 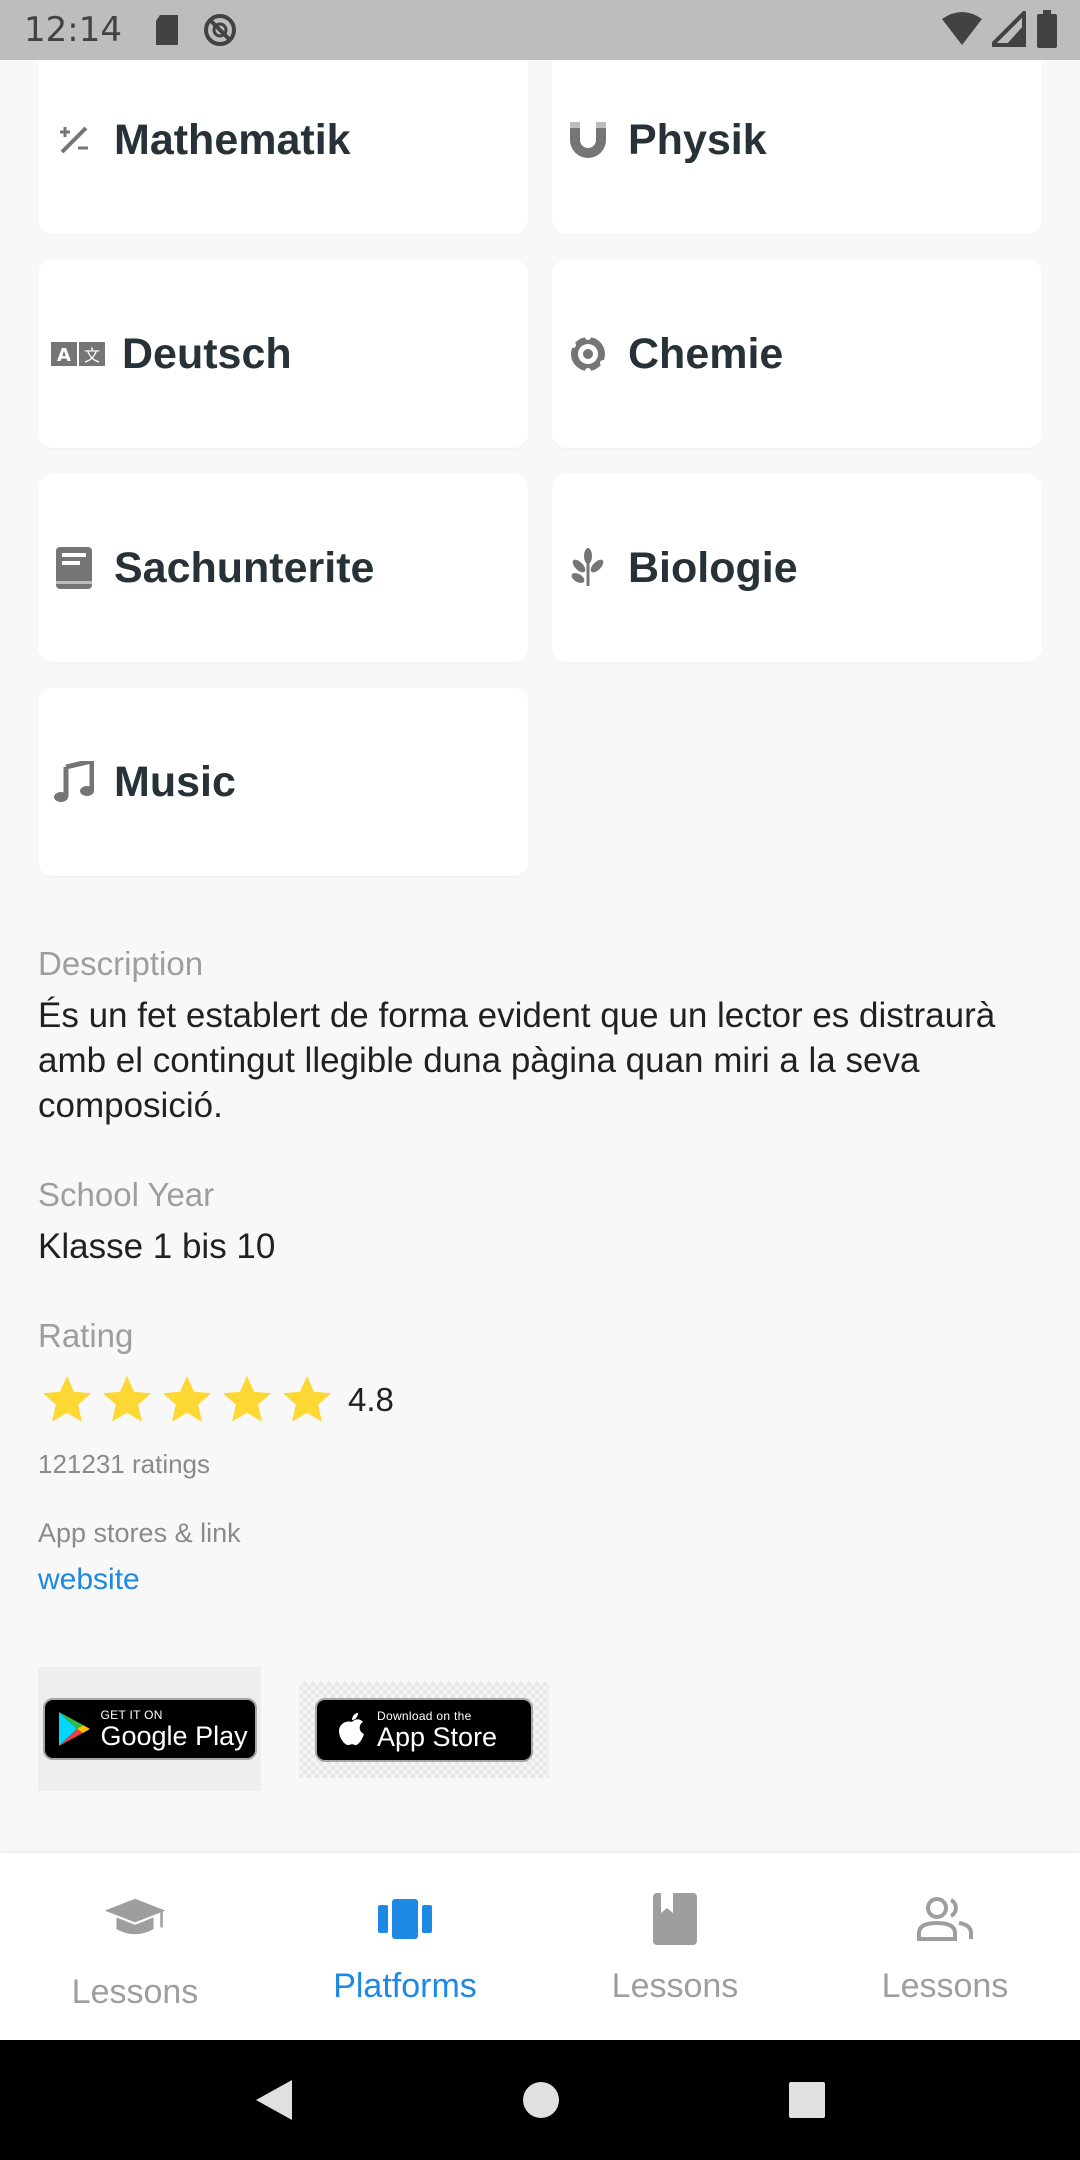 I want to click on google-play-icon, so click(x=74, y=1729).